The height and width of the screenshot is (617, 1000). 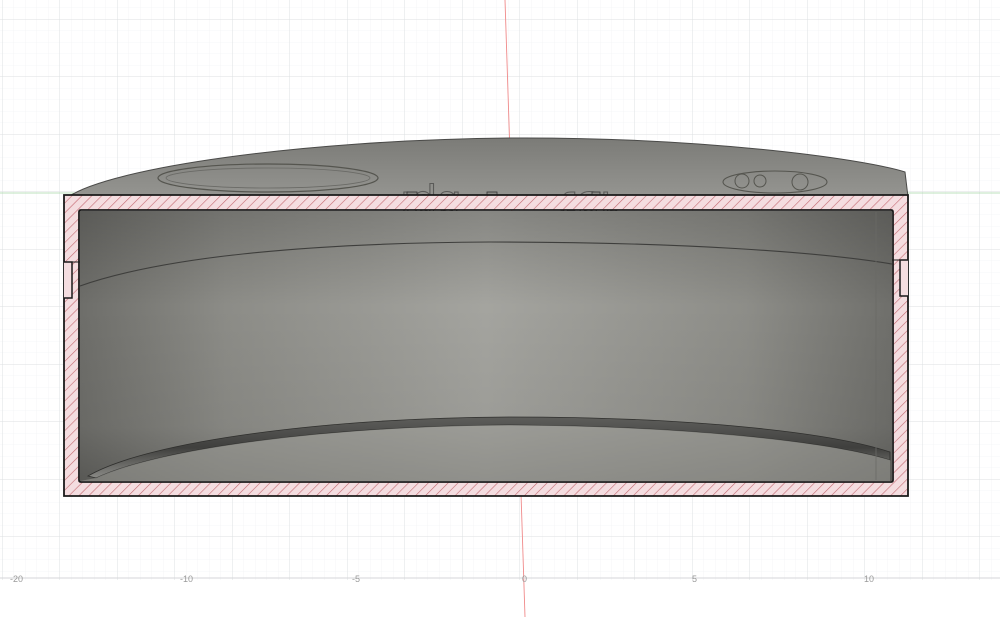 What do you see at coordinates (524, 579) in the screenshot?
I see `ruler-label: 0` at bounding box center [524, 579].